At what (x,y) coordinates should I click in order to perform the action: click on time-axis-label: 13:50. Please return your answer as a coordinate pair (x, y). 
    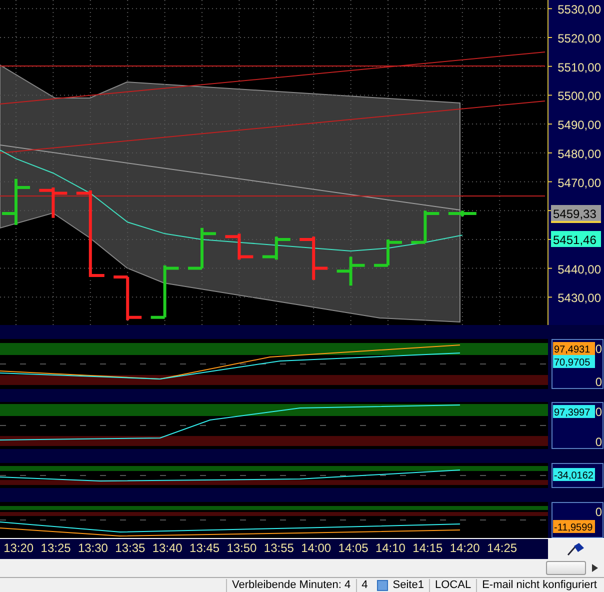
    Looking at the image, I should click on (242, 549).